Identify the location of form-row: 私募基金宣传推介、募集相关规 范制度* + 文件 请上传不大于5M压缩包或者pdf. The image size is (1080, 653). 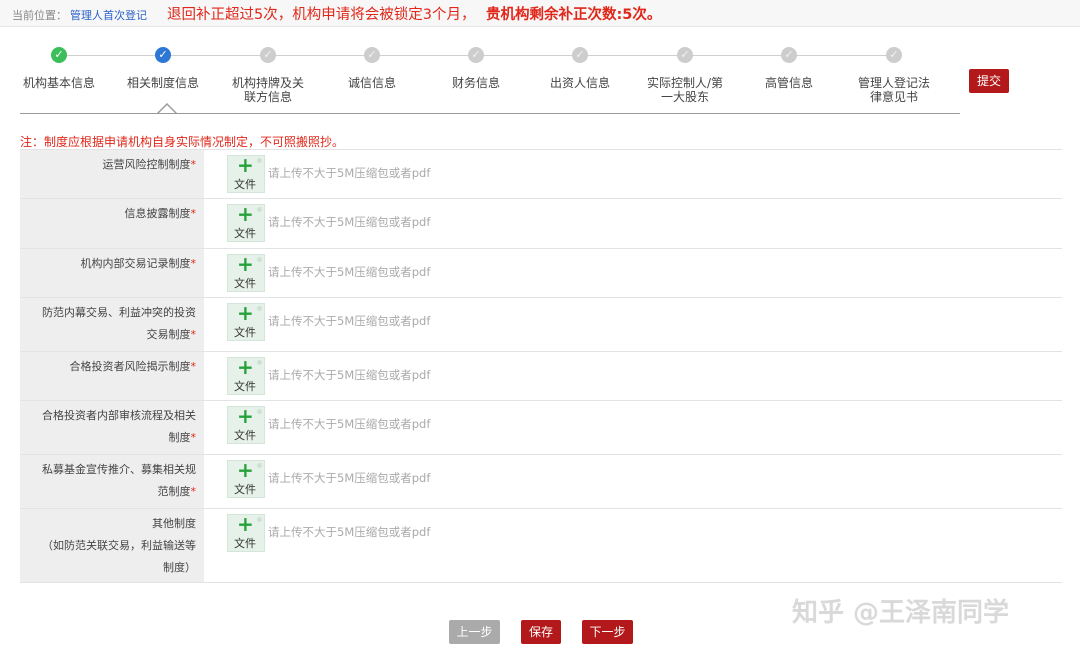
(541, 481).